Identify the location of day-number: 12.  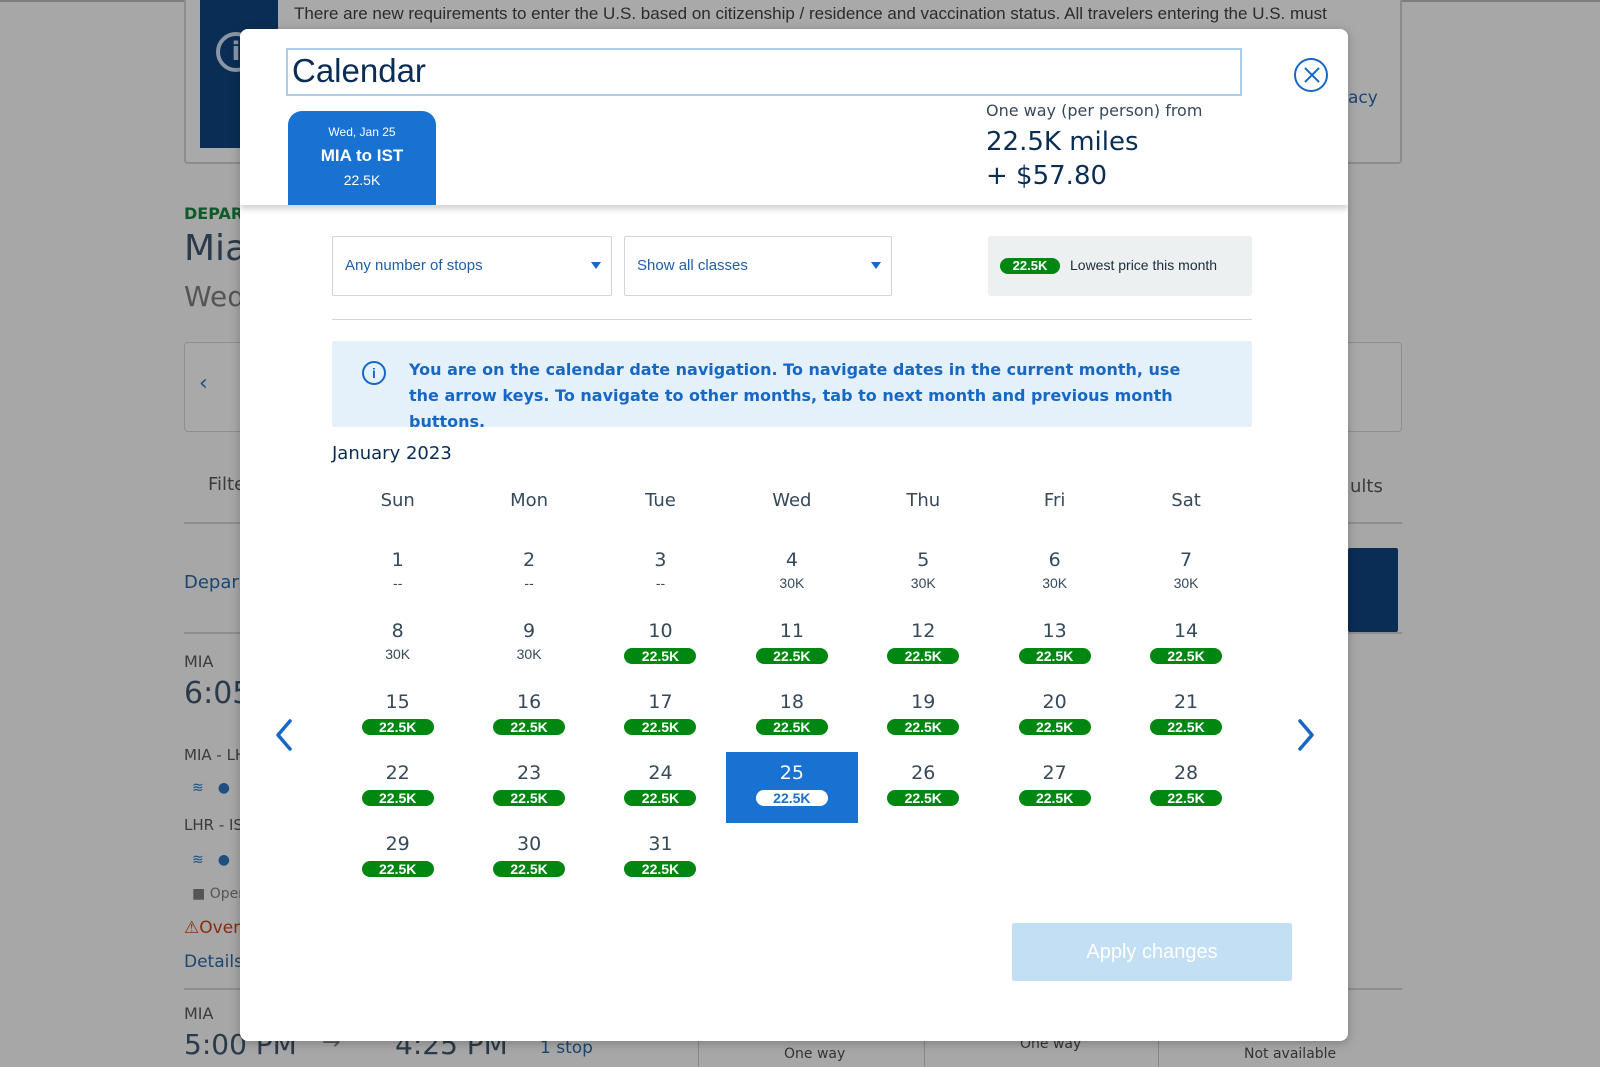
(923, 631).